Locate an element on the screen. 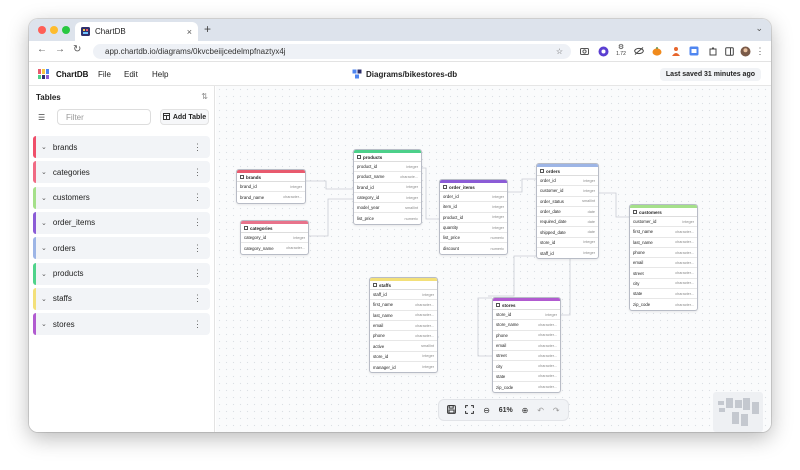 This screenshot has height=470, width=800. table-field-row: store_id integer is located at coordinates (567, 243).